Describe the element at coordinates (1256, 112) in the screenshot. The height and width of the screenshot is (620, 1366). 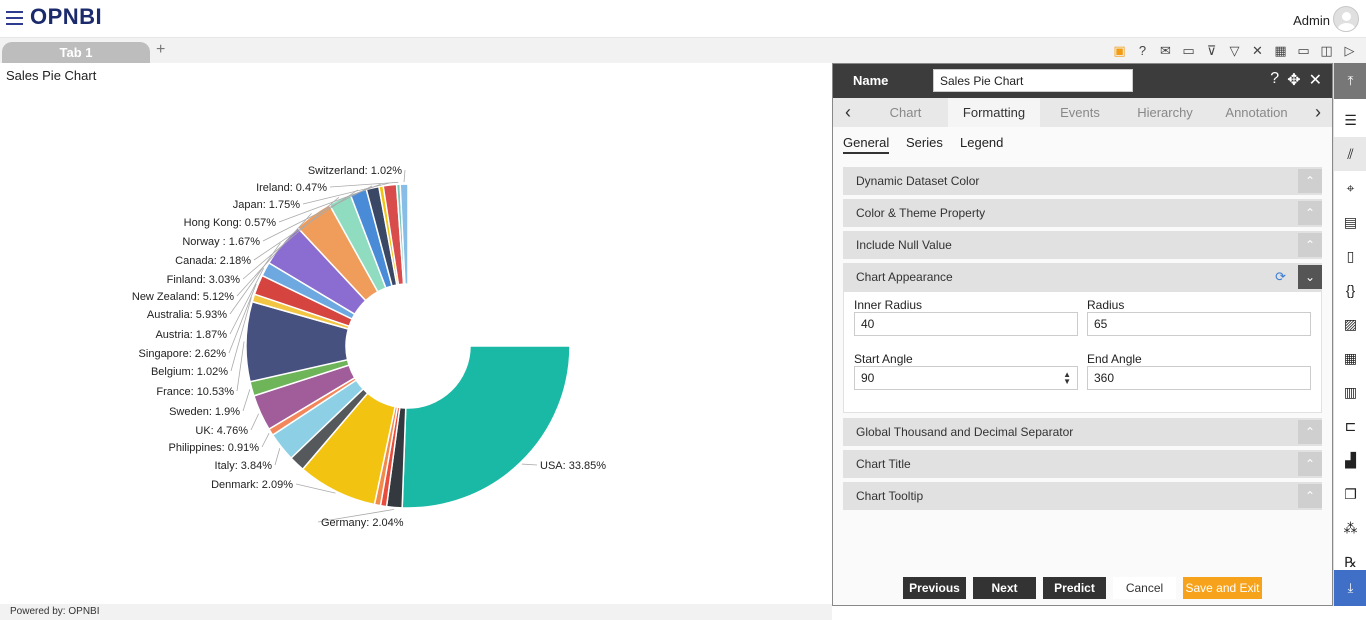
I see `tab-annotation: Annotation` at that location.